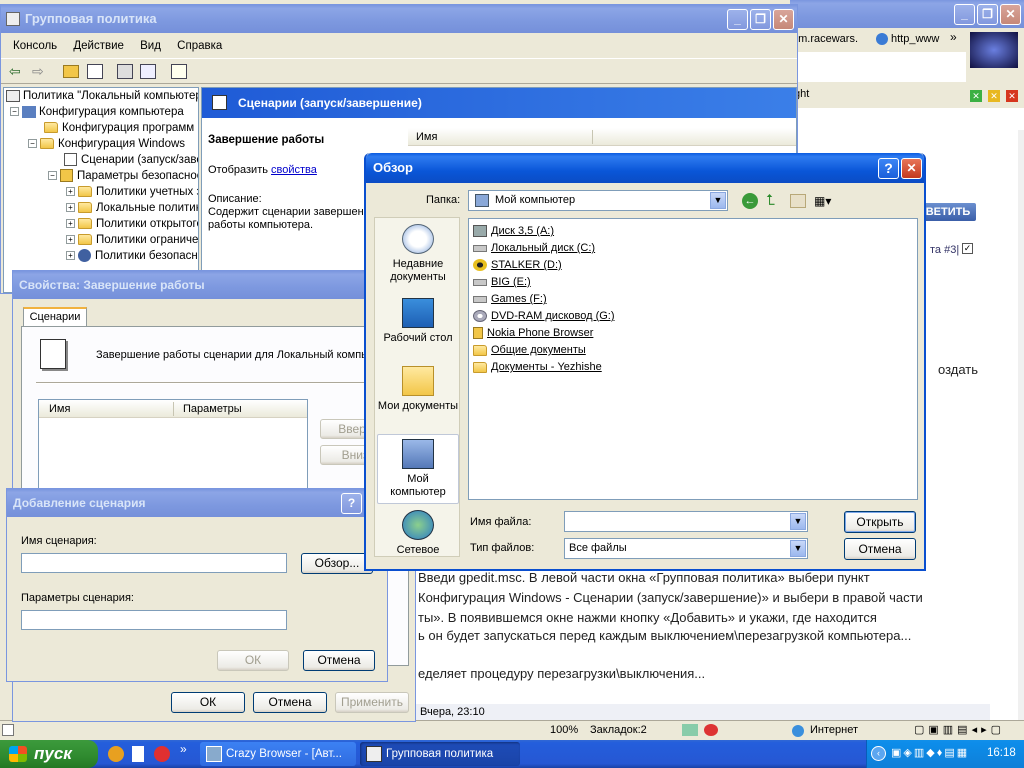  I want to click on more-tabs-chevron-icon: », so click(953, 37).